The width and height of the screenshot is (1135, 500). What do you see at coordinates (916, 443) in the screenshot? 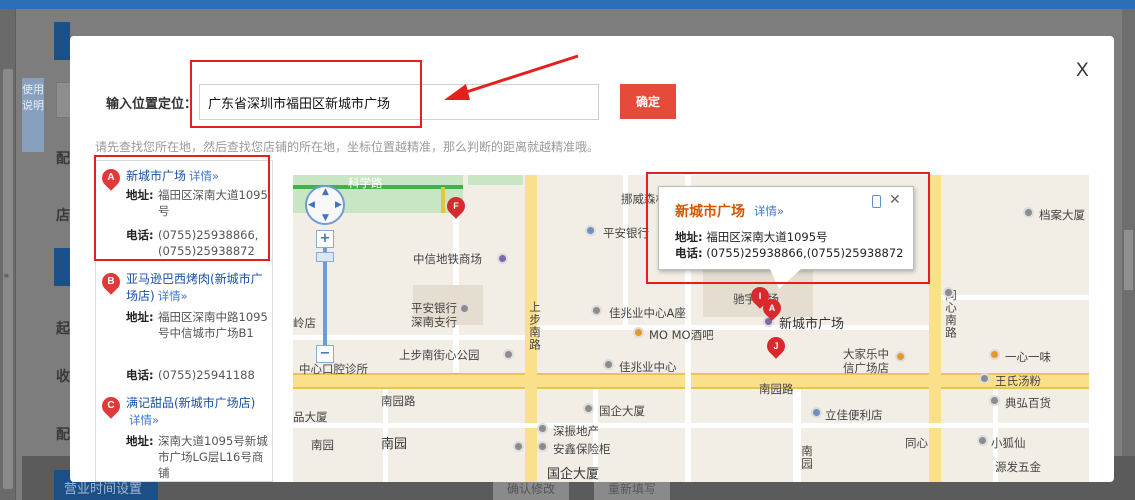
I see `map-label: 同心` at bounding box center [916, 443].